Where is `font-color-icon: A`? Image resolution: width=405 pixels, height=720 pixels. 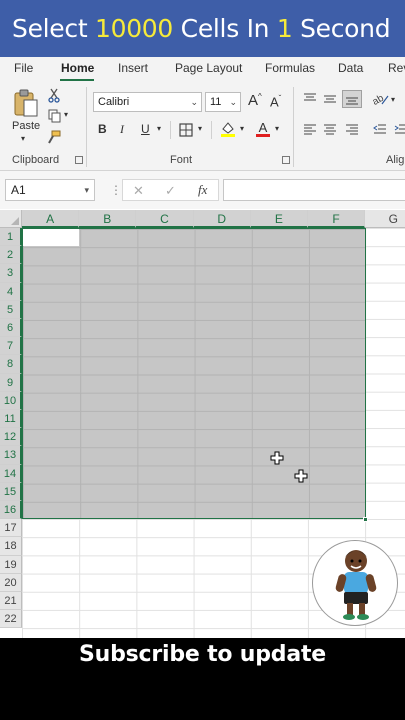 font-color-icon: A is located at coordinates (263, 128).